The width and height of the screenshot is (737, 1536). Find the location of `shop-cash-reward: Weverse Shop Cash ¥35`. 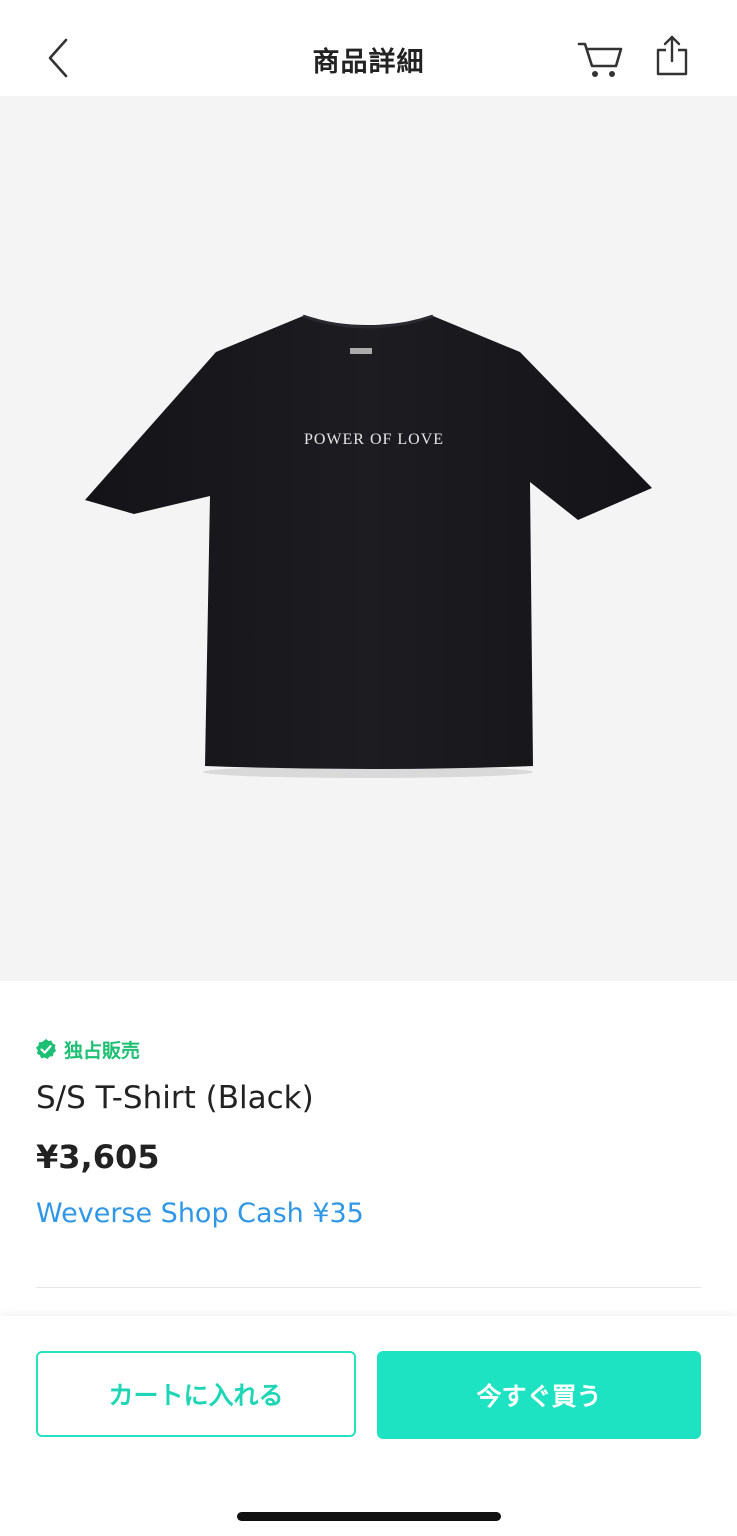

shop-cash-reward: Weverse Shop Cash ¥35 is located at coordinates (200, 1213).